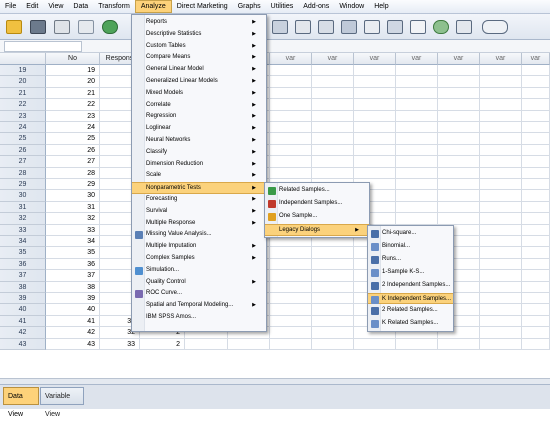 The height and width of the screenshot is (424, 550). I want to click on menu-item-scale: Scale ▶, so click(199, 176).